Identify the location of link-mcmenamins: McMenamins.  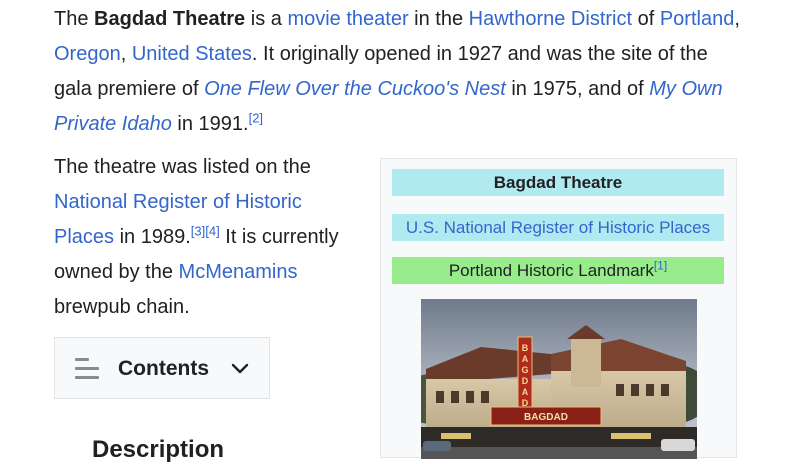
(238, 272).